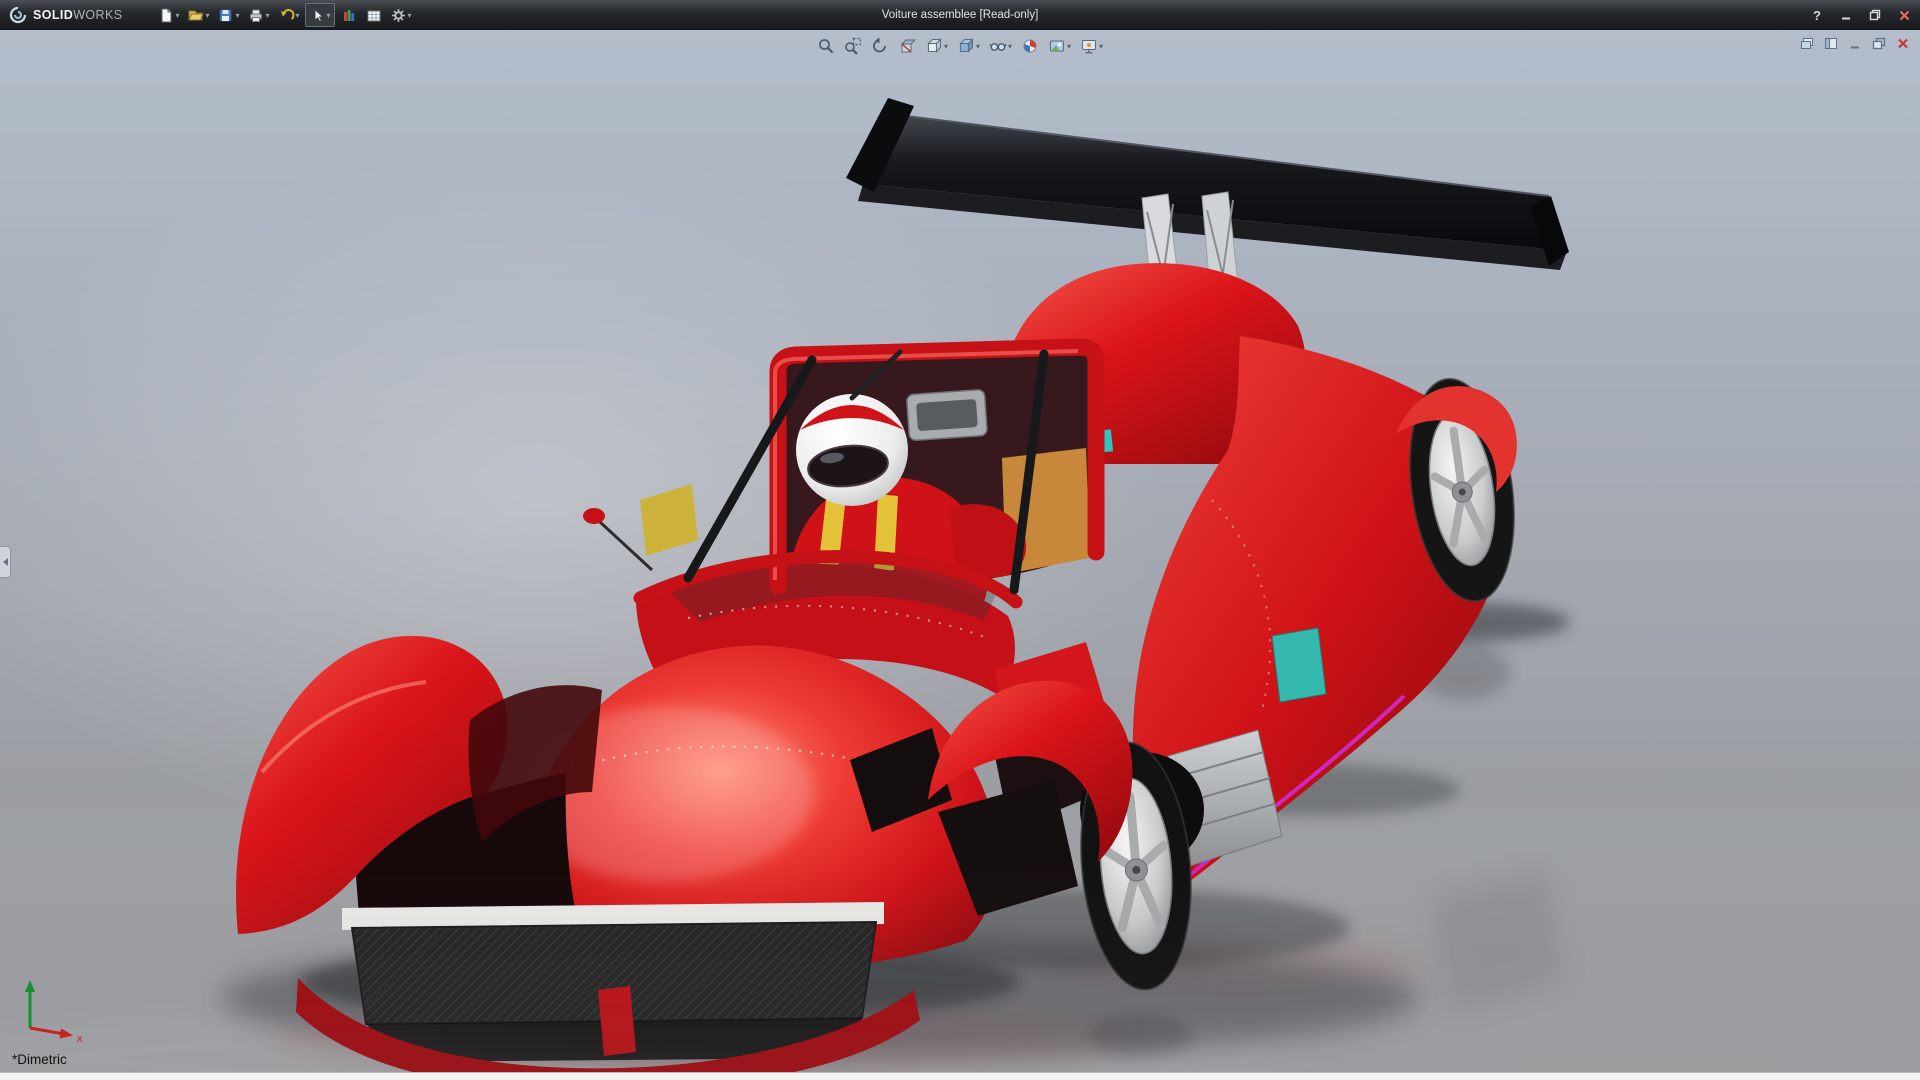  Describe the element at coordinates (47, 1031) in the screenshot. I see `triad-x-axis` at that location.